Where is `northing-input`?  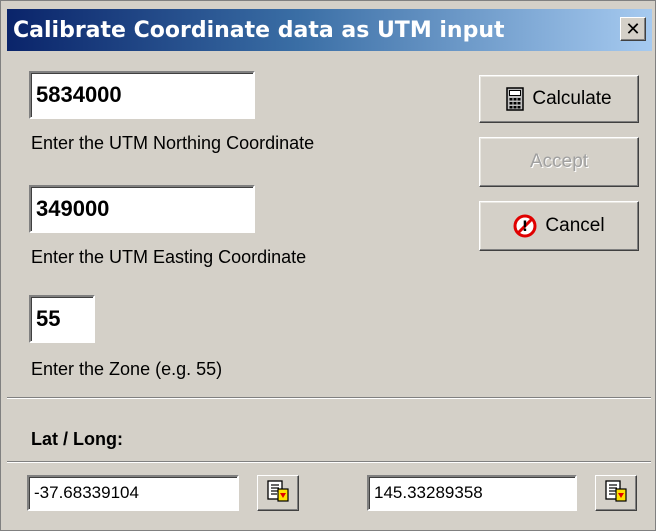 northing-input is located at coordinates (142, 95).